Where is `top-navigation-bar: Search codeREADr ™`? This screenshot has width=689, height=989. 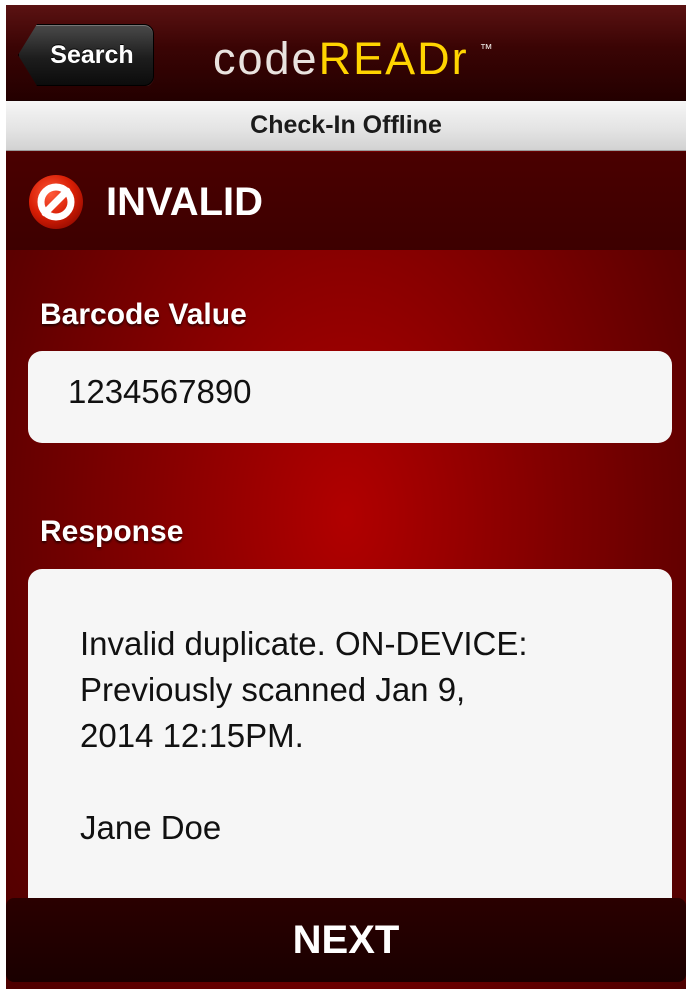 top-navigation-bar: Search codeREADr ™ is located at coordinates (346, 53).